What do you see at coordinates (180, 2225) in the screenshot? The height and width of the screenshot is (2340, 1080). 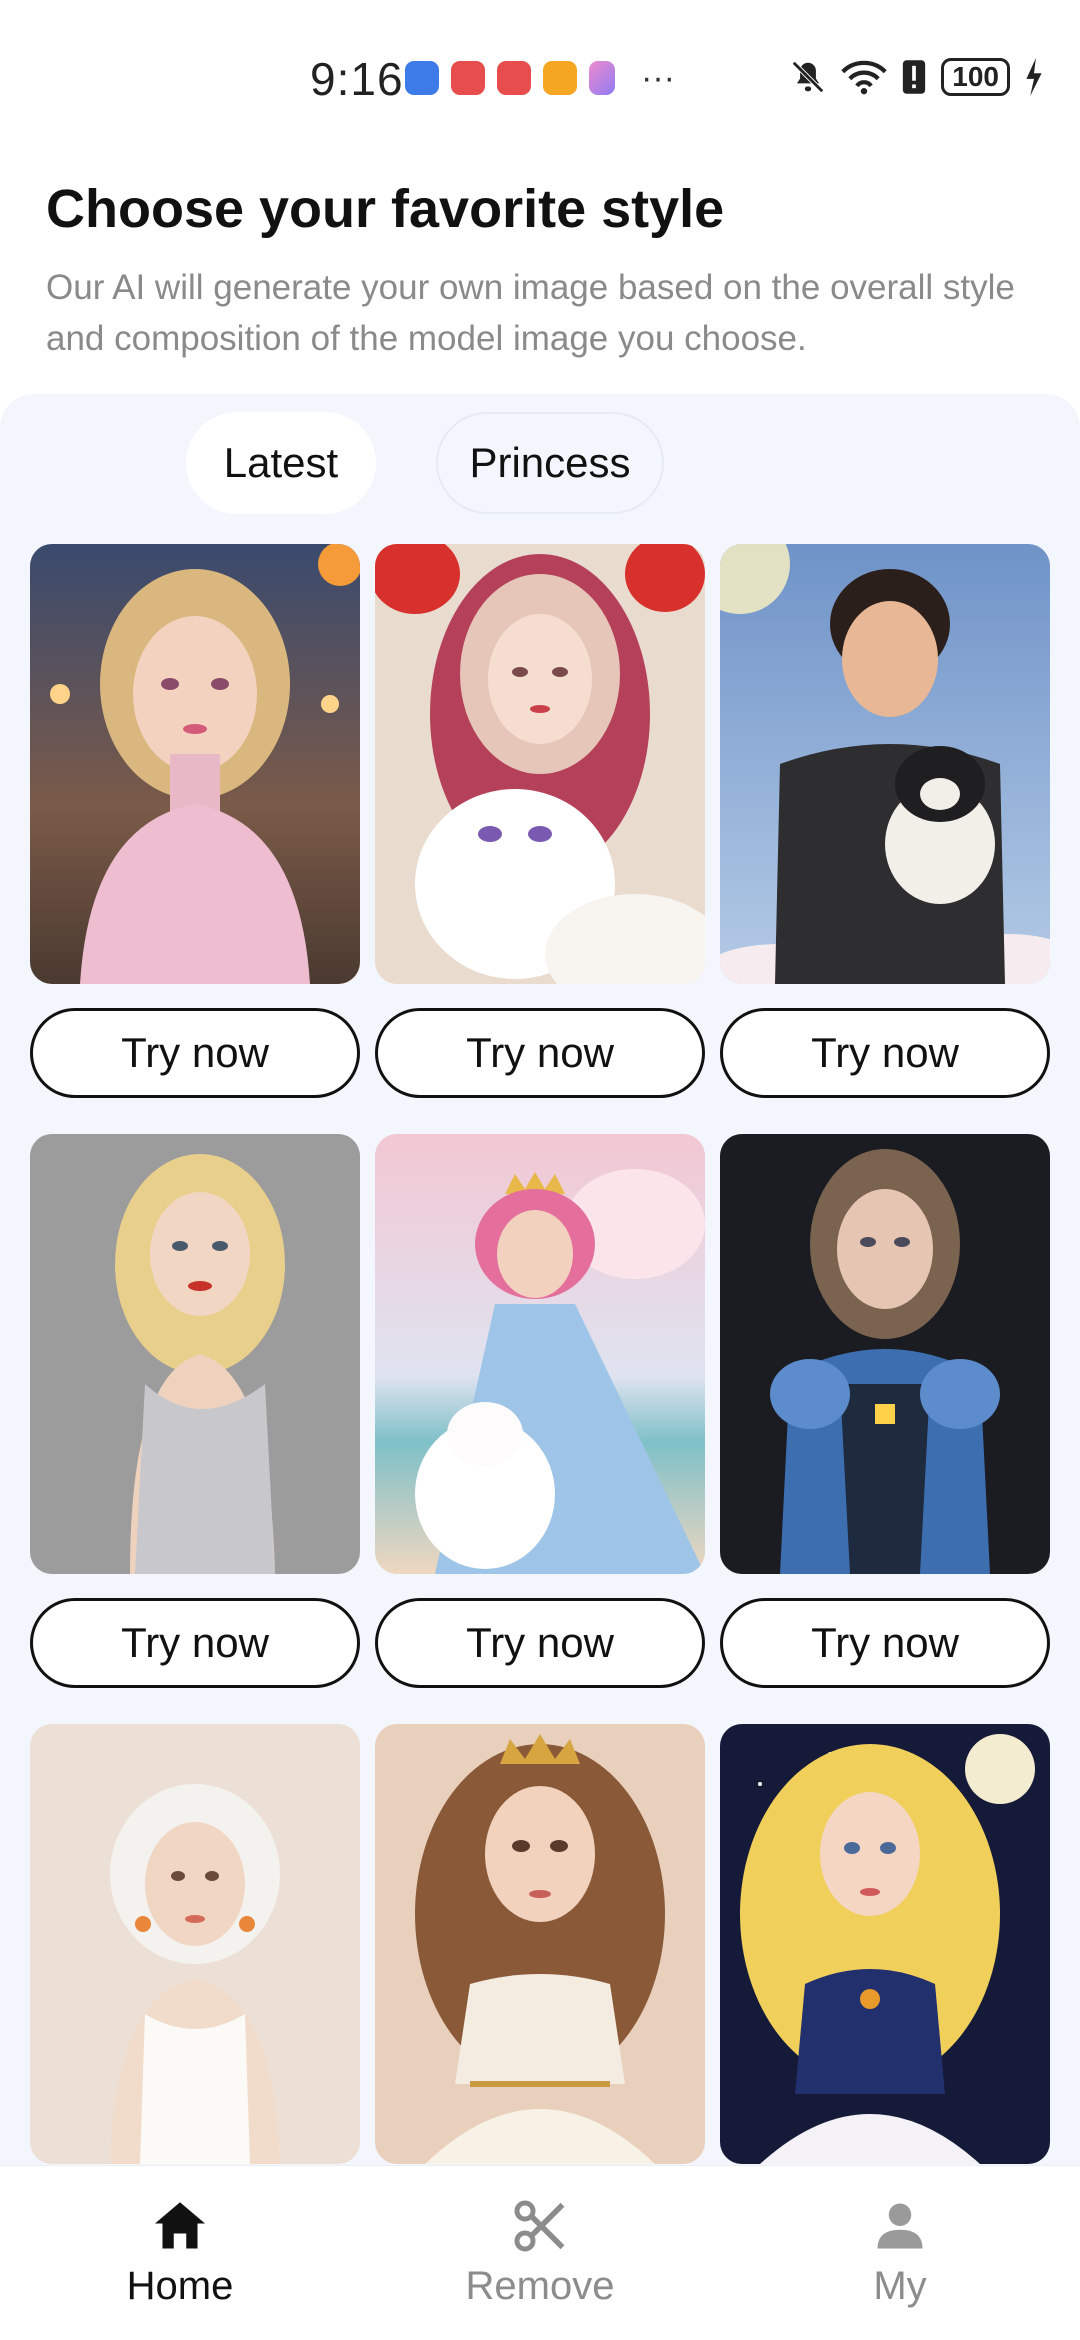 I see `home-icon` at bounding box center [180, 2225].